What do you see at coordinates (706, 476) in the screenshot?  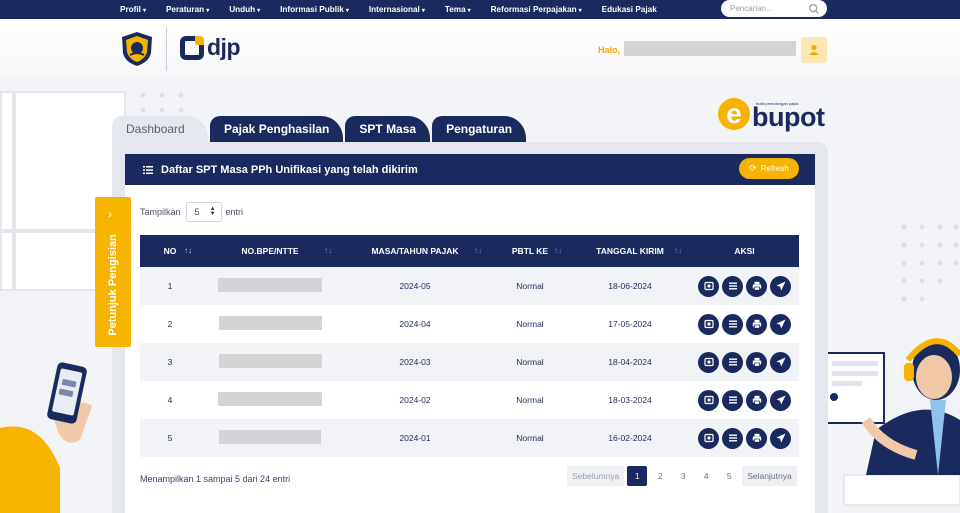 I see `pagination-page-4: 4` at bounding box center [706, 476].